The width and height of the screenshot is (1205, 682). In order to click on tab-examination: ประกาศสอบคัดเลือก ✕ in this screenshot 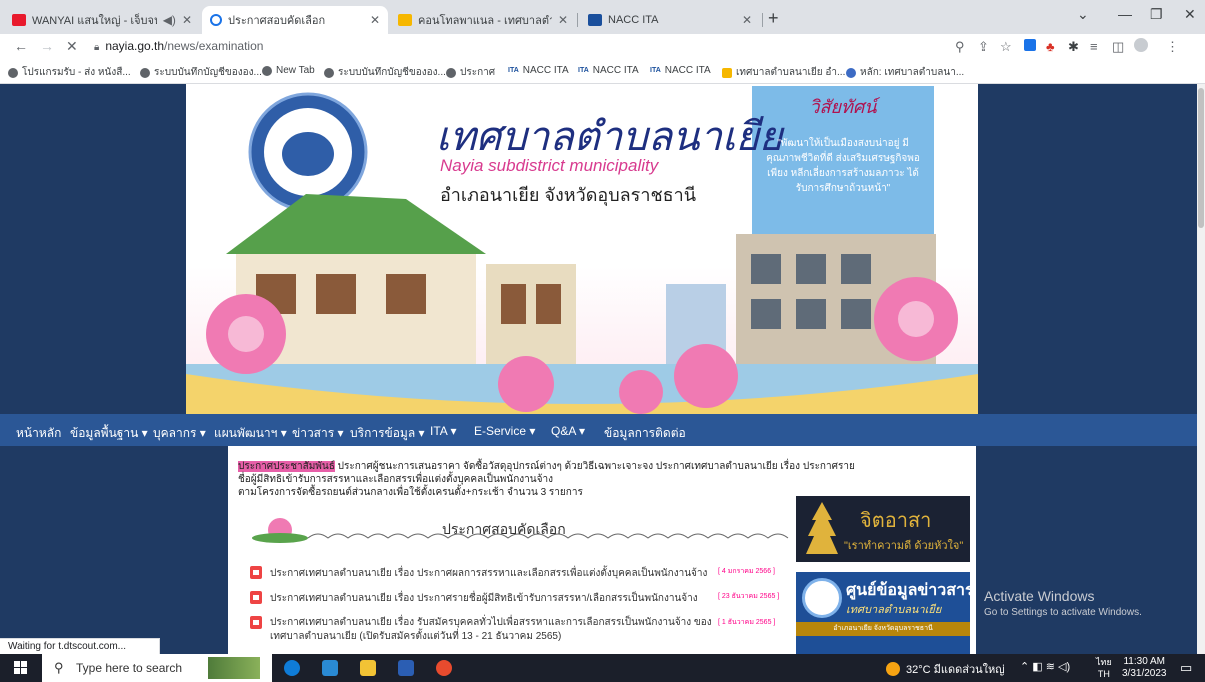, I will do `click(295, 20)`.